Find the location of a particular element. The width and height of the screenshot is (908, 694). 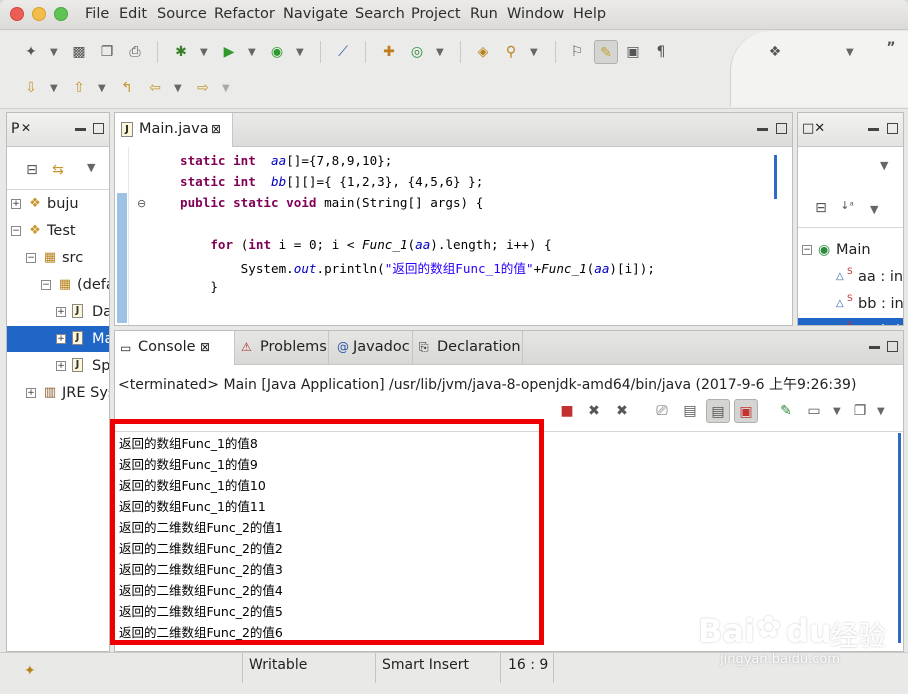

block-selection-icon: ▣ is located at coordinates (633, 52).